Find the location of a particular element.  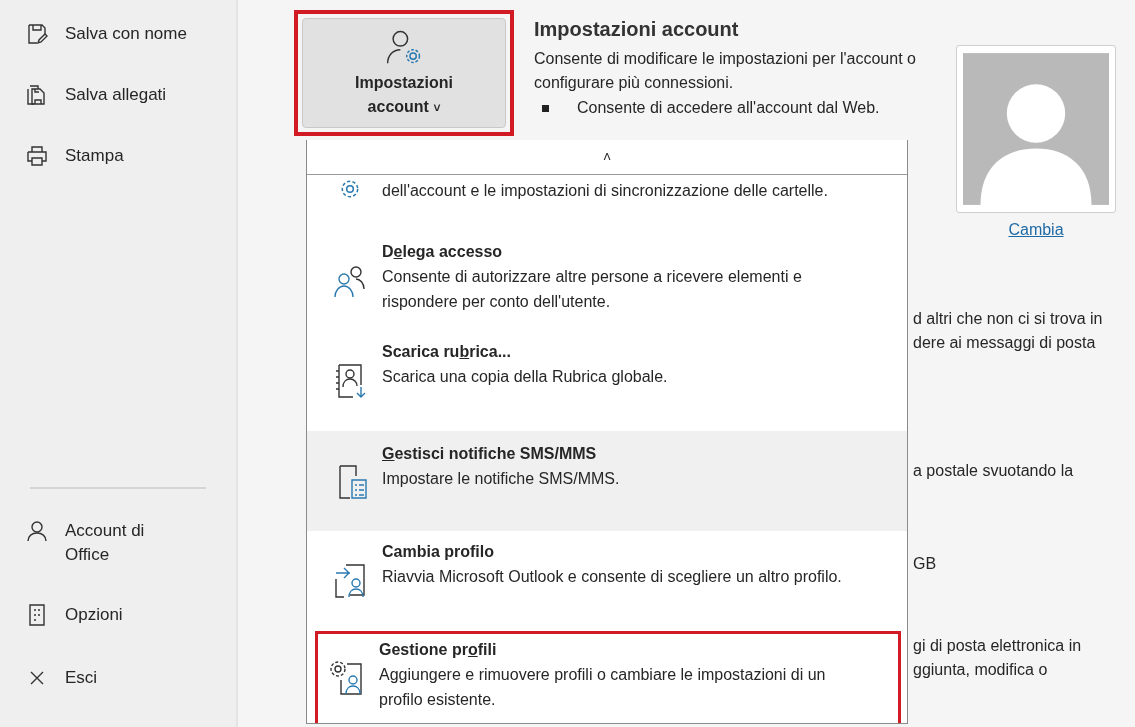

menu-item: Account di Office is located at coordinates (120, 543).